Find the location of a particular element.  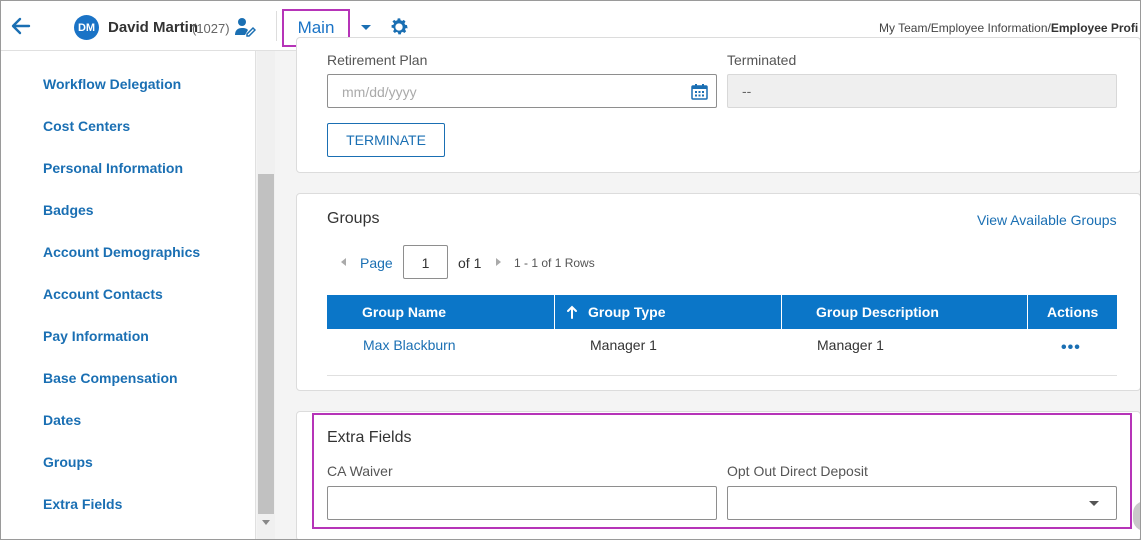

pager-page-label: Page is located at coordinates (376, 263).